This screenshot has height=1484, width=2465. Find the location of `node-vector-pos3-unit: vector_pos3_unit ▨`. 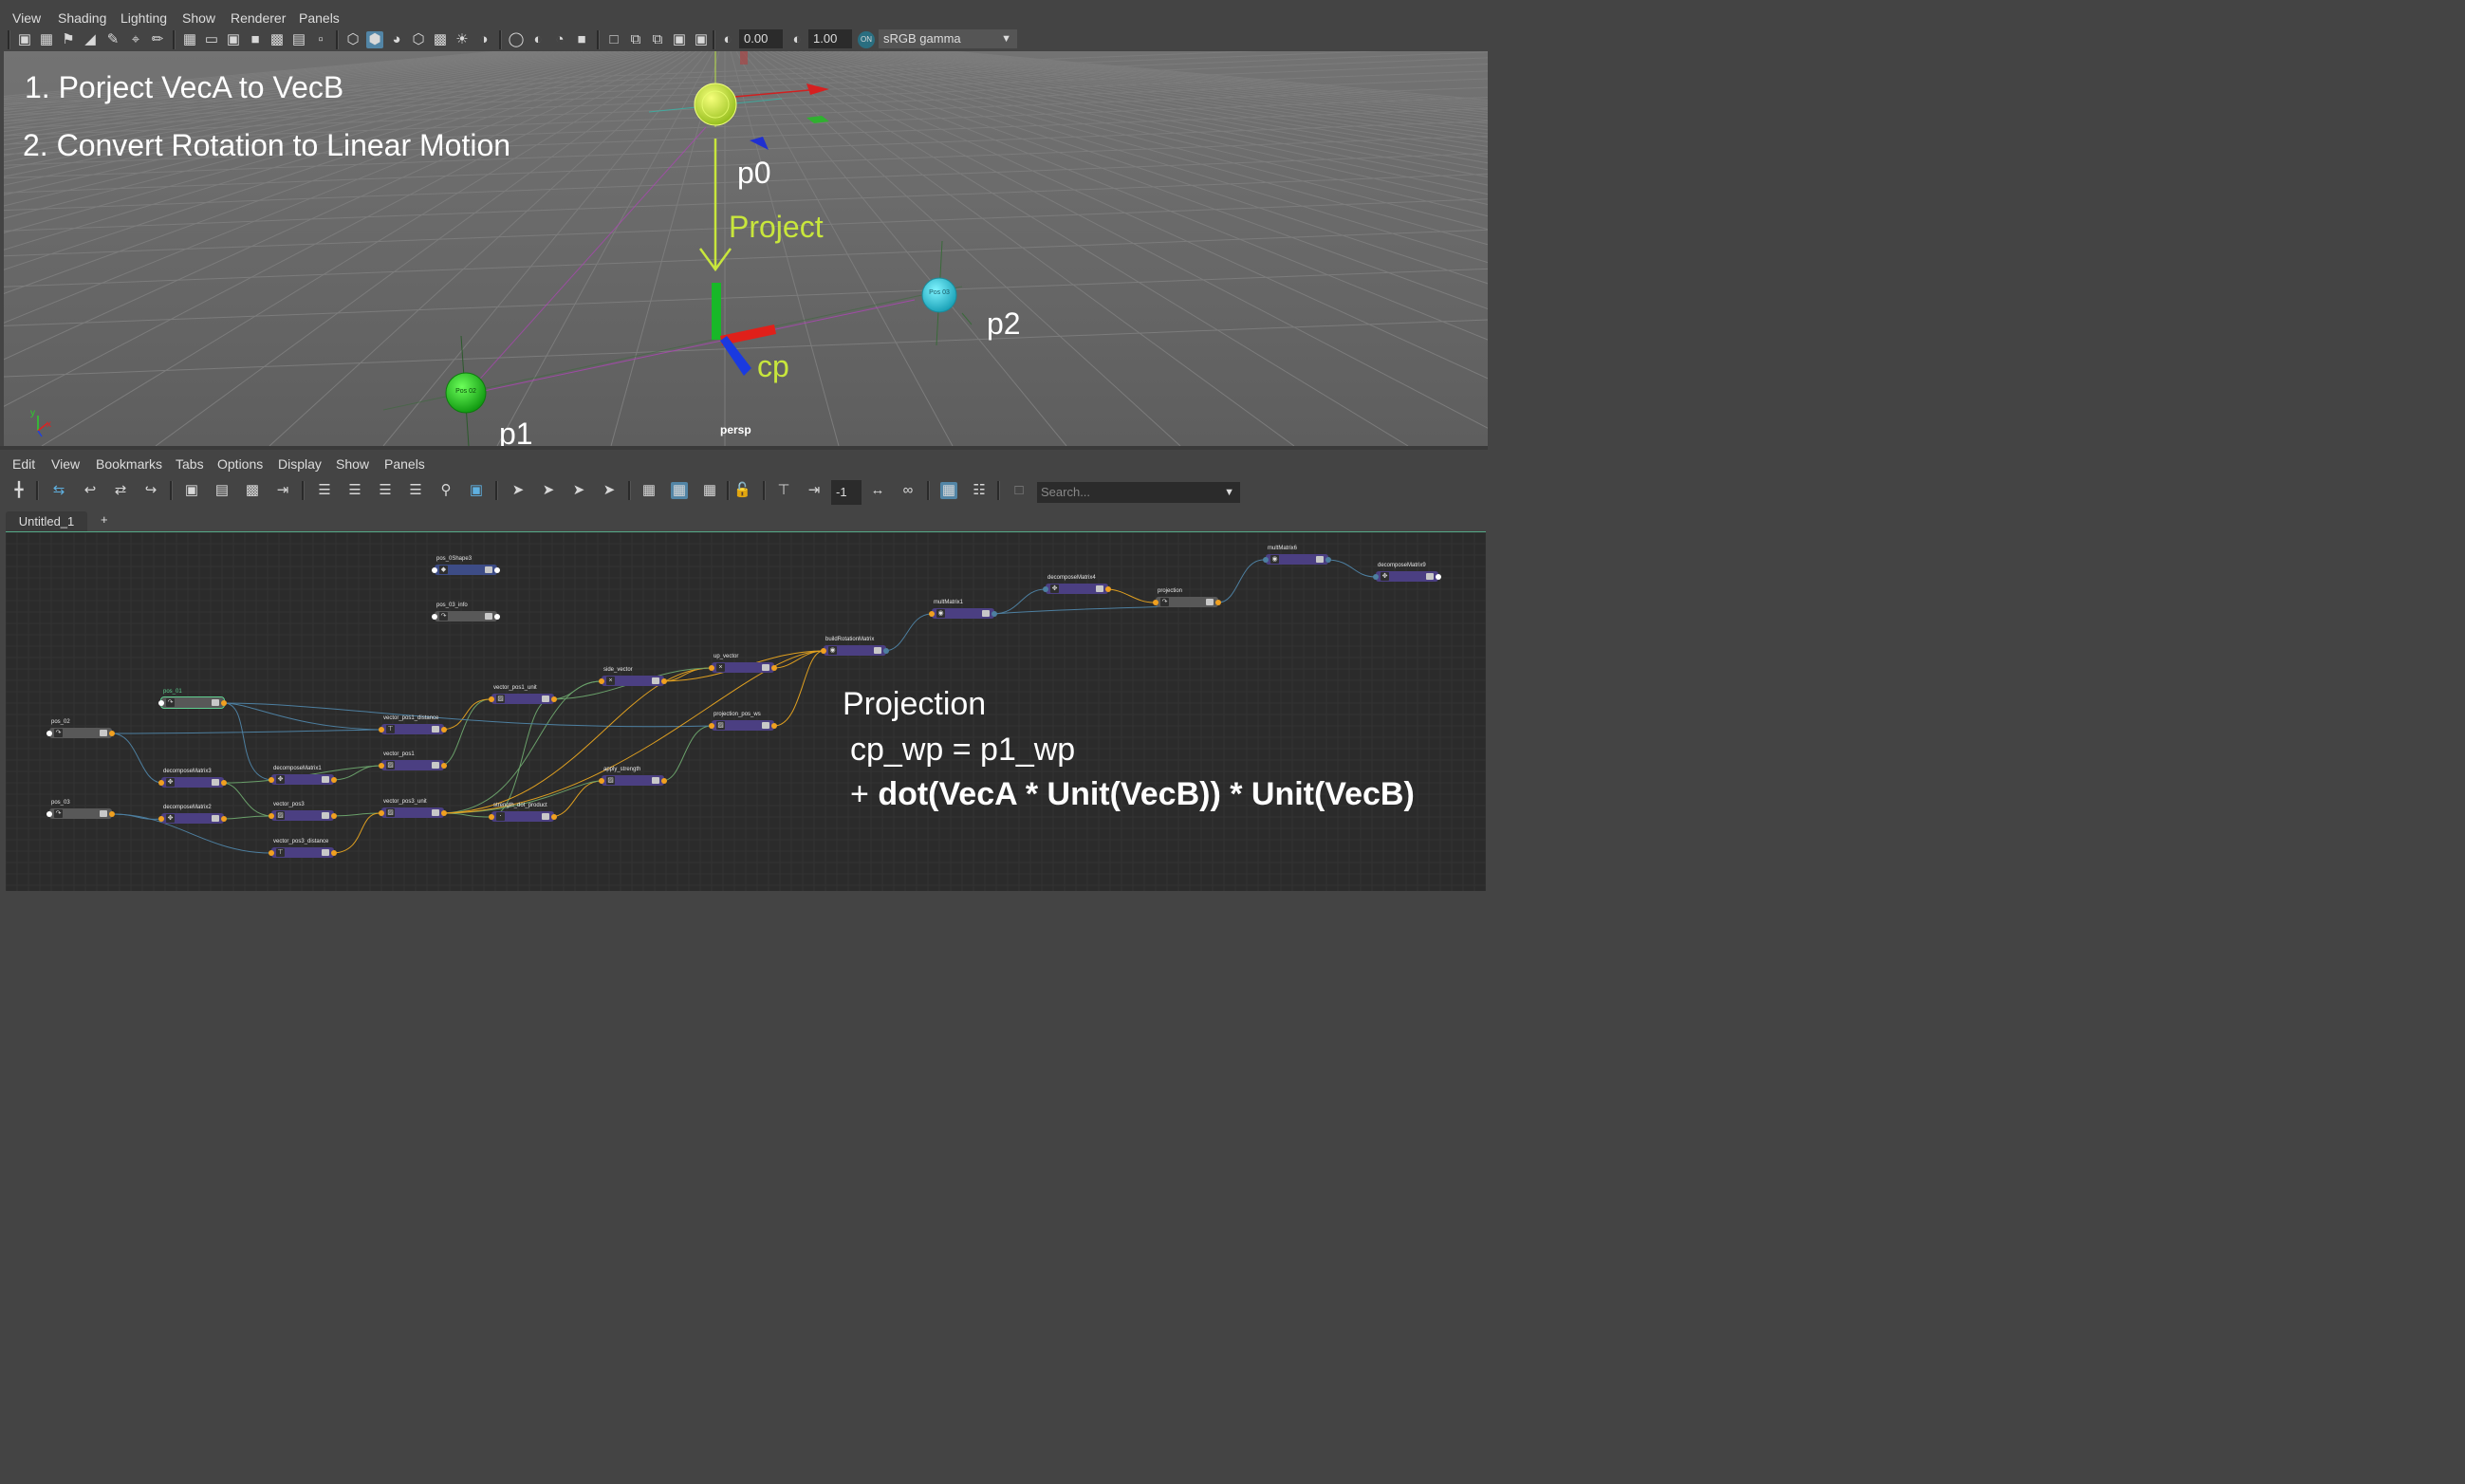

node-vector-pos3-unit: vector_pos3_unit ▨ is located at coordinates (413, 809).